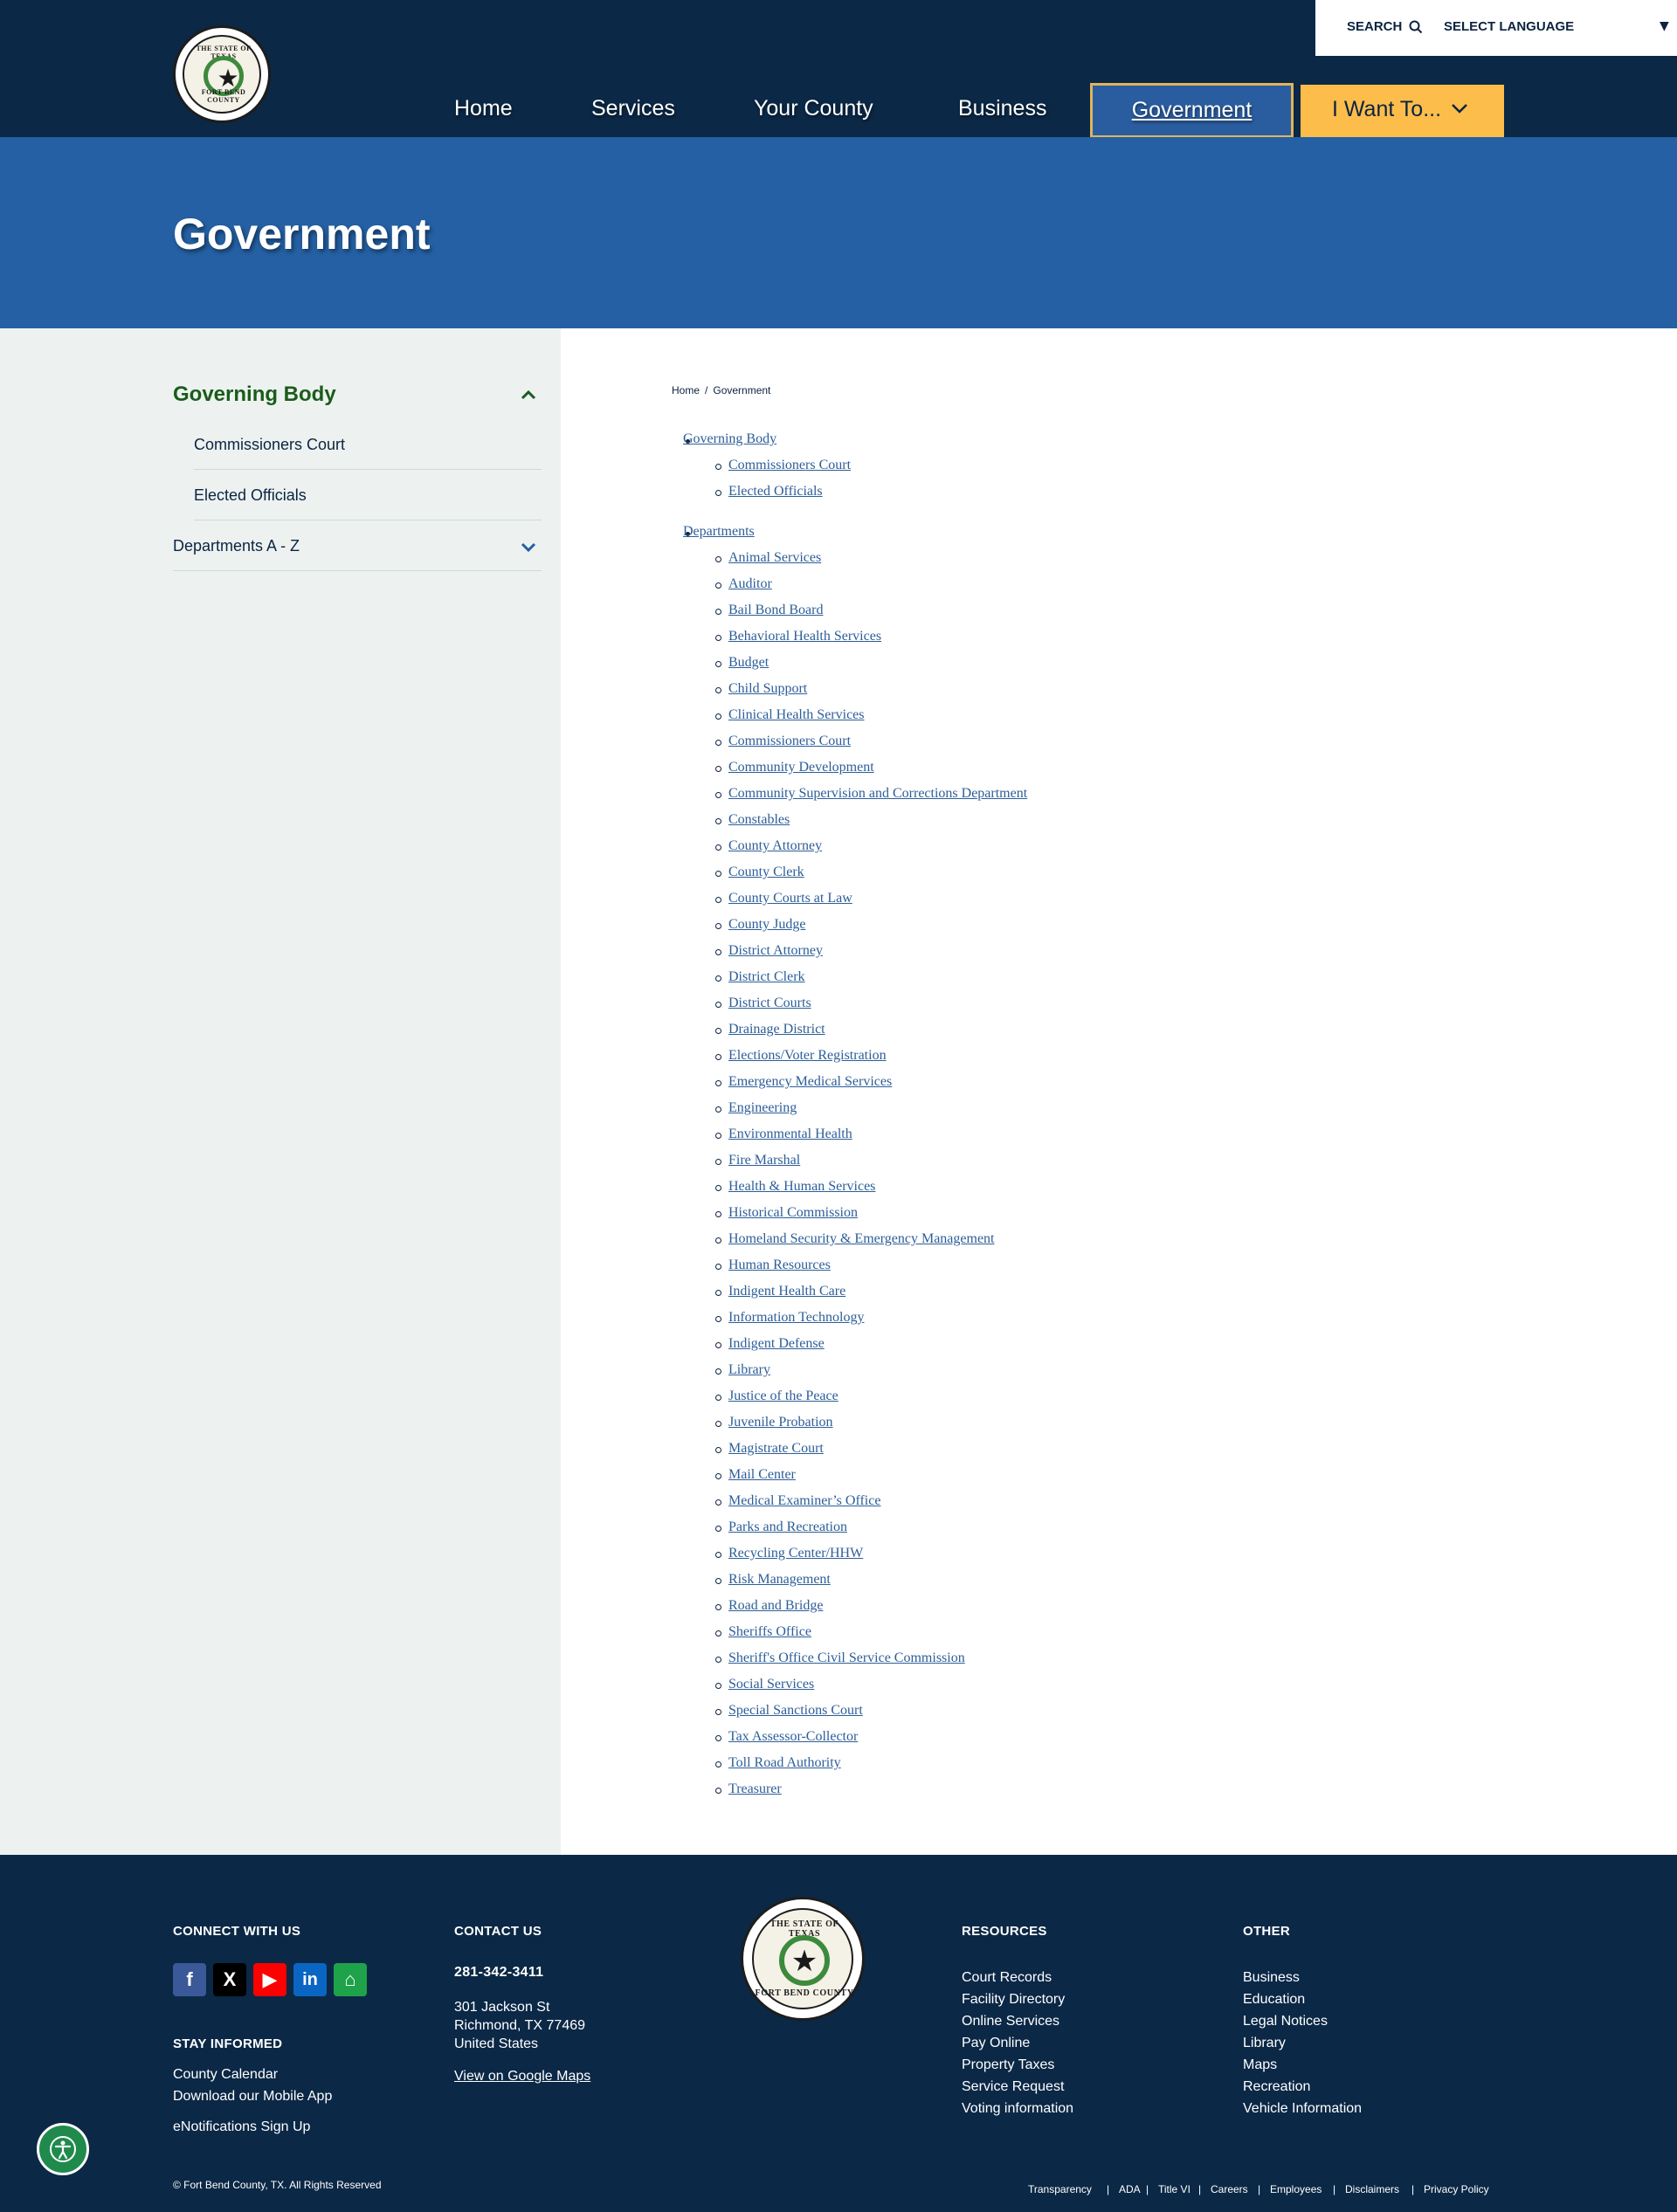 The image size is (1677, 2212). What do you see at coordinates (775, 846) in the screenshot?
I see `list-link-department: County Attorney` at bounding box center [775, 846].